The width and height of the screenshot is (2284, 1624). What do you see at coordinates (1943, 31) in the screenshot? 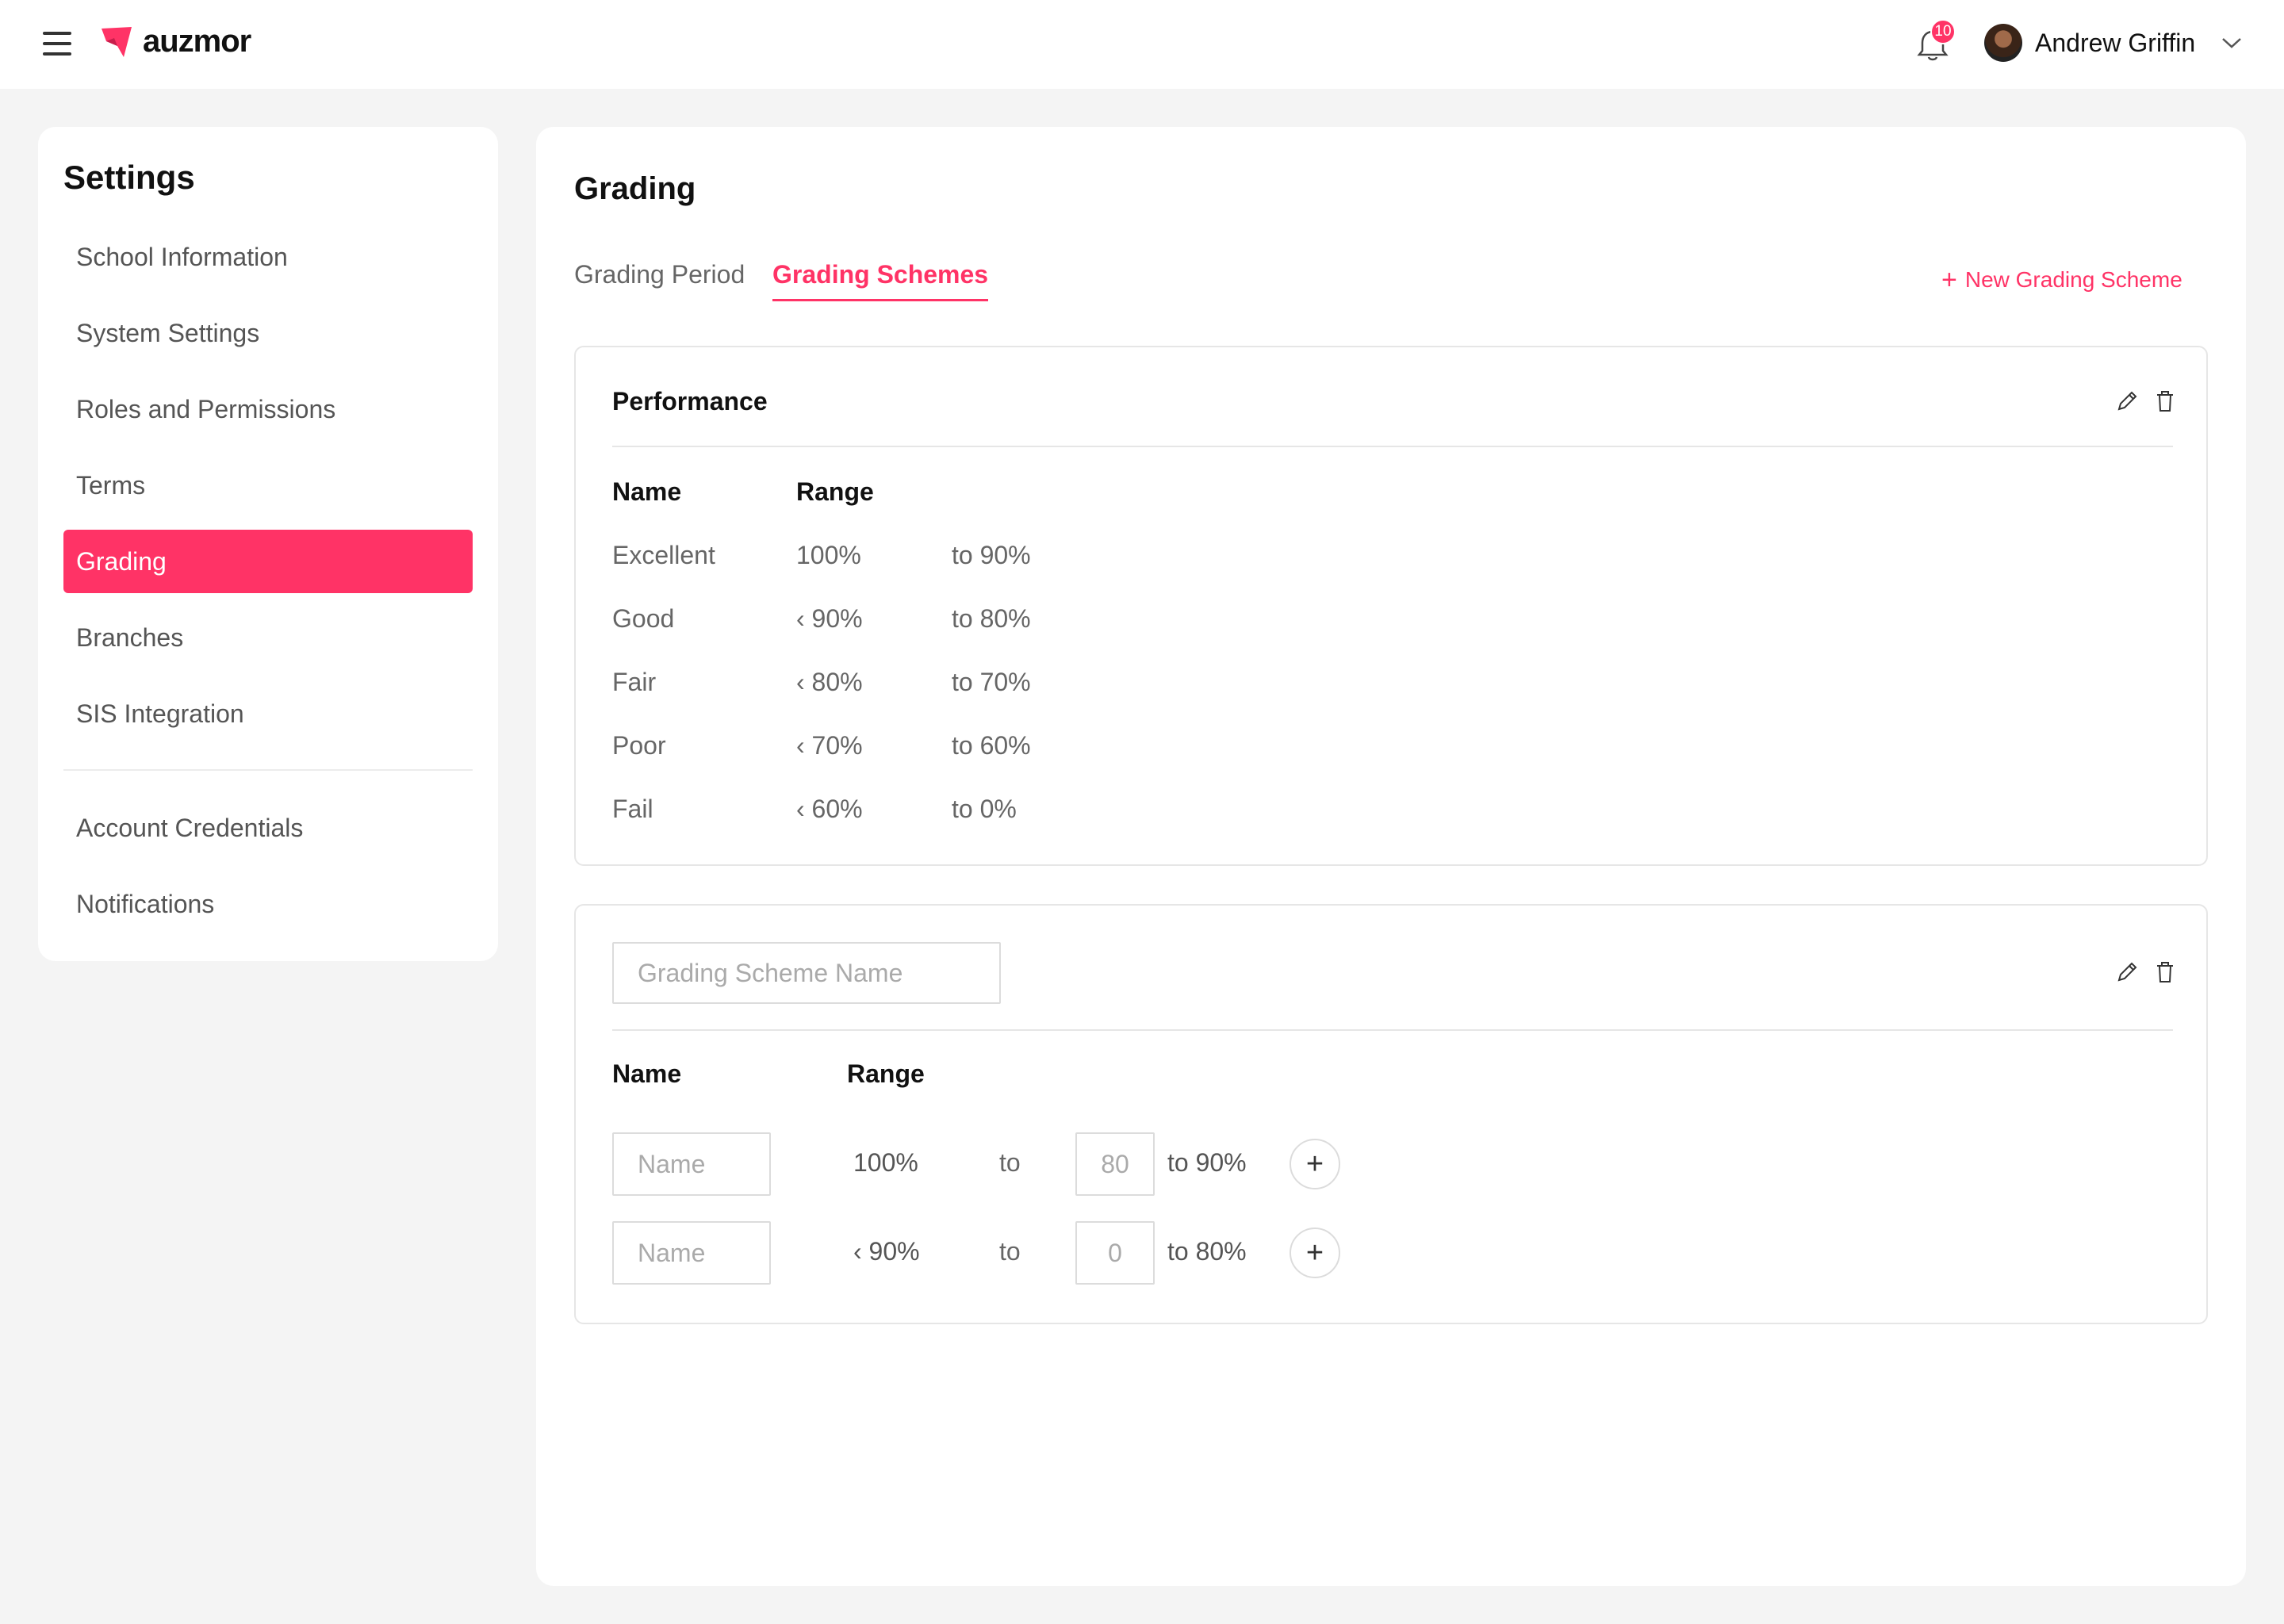
I see `notification-badge: 10` at bounding box center [1943, 31].